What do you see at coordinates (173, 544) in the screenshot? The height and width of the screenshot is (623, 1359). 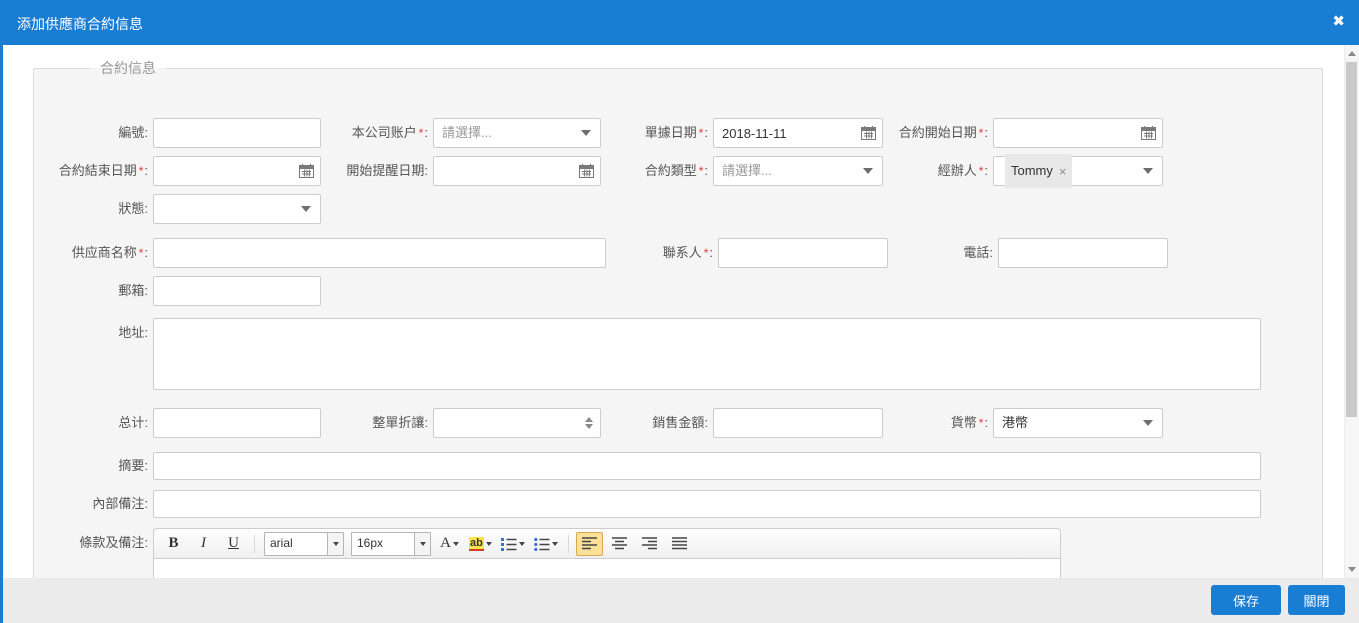 I see `bold-button: B` at bounding box center [173, 544].